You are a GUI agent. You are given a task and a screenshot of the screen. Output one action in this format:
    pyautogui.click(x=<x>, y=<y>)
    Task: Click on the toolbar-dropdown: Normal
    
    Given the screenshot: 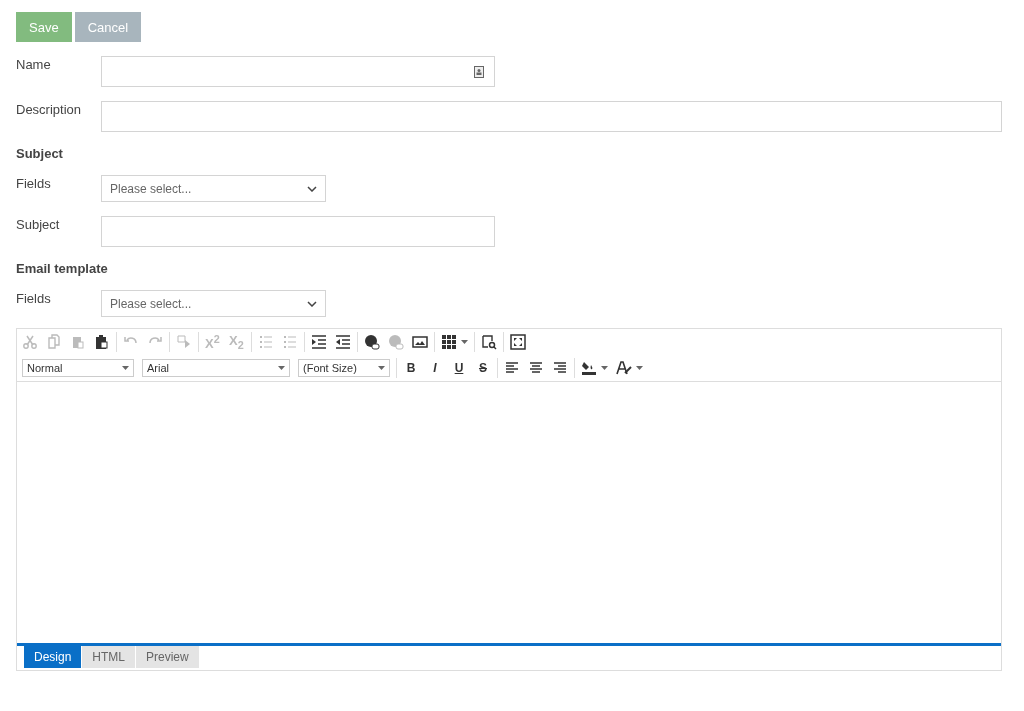 What is the action you would take?
    pyautogui.click(x=78, y=368)
    